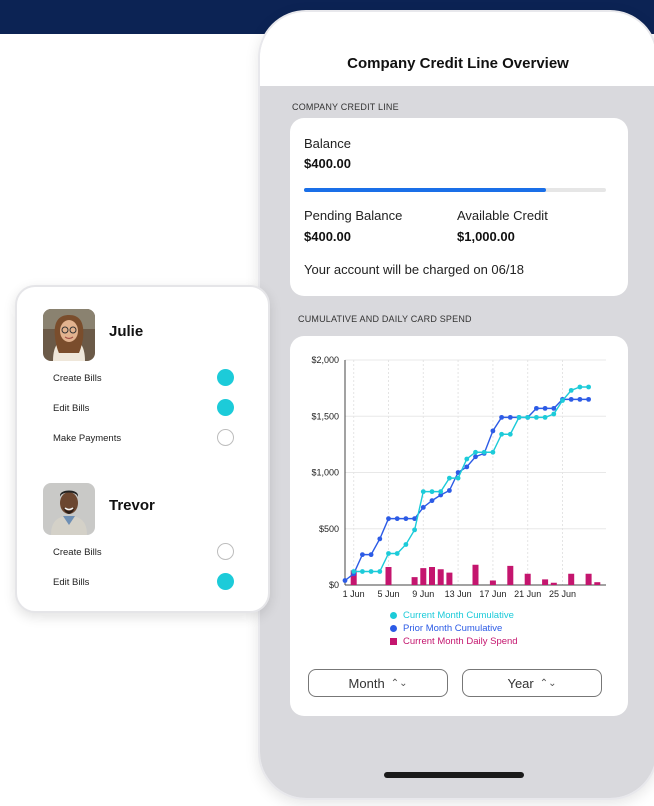 This screenshot has height=806, width=654. Describe the element at coordinates (385, 319) in the screenshot. I see `spend-section-label: CUMULATIVE AND DAILY CARD SPEND` at that location.